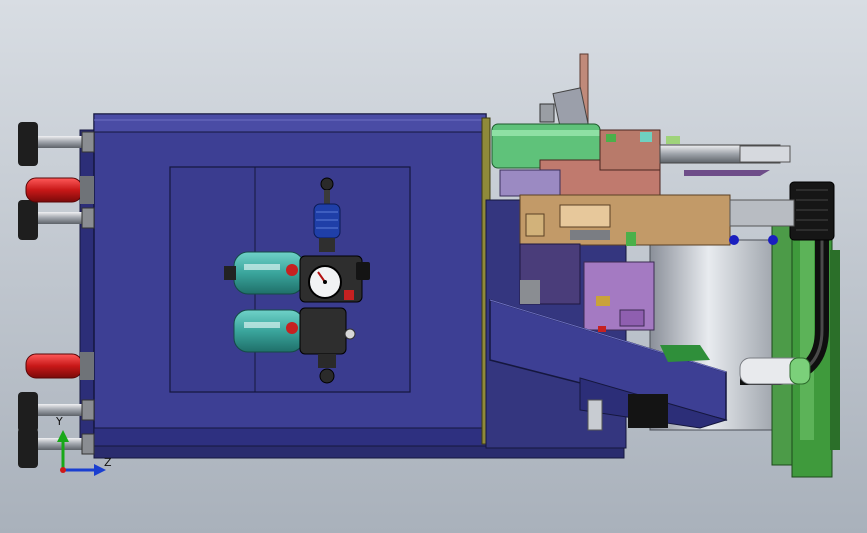  I want to click on axis-z-label: Z, so click(108, 462).